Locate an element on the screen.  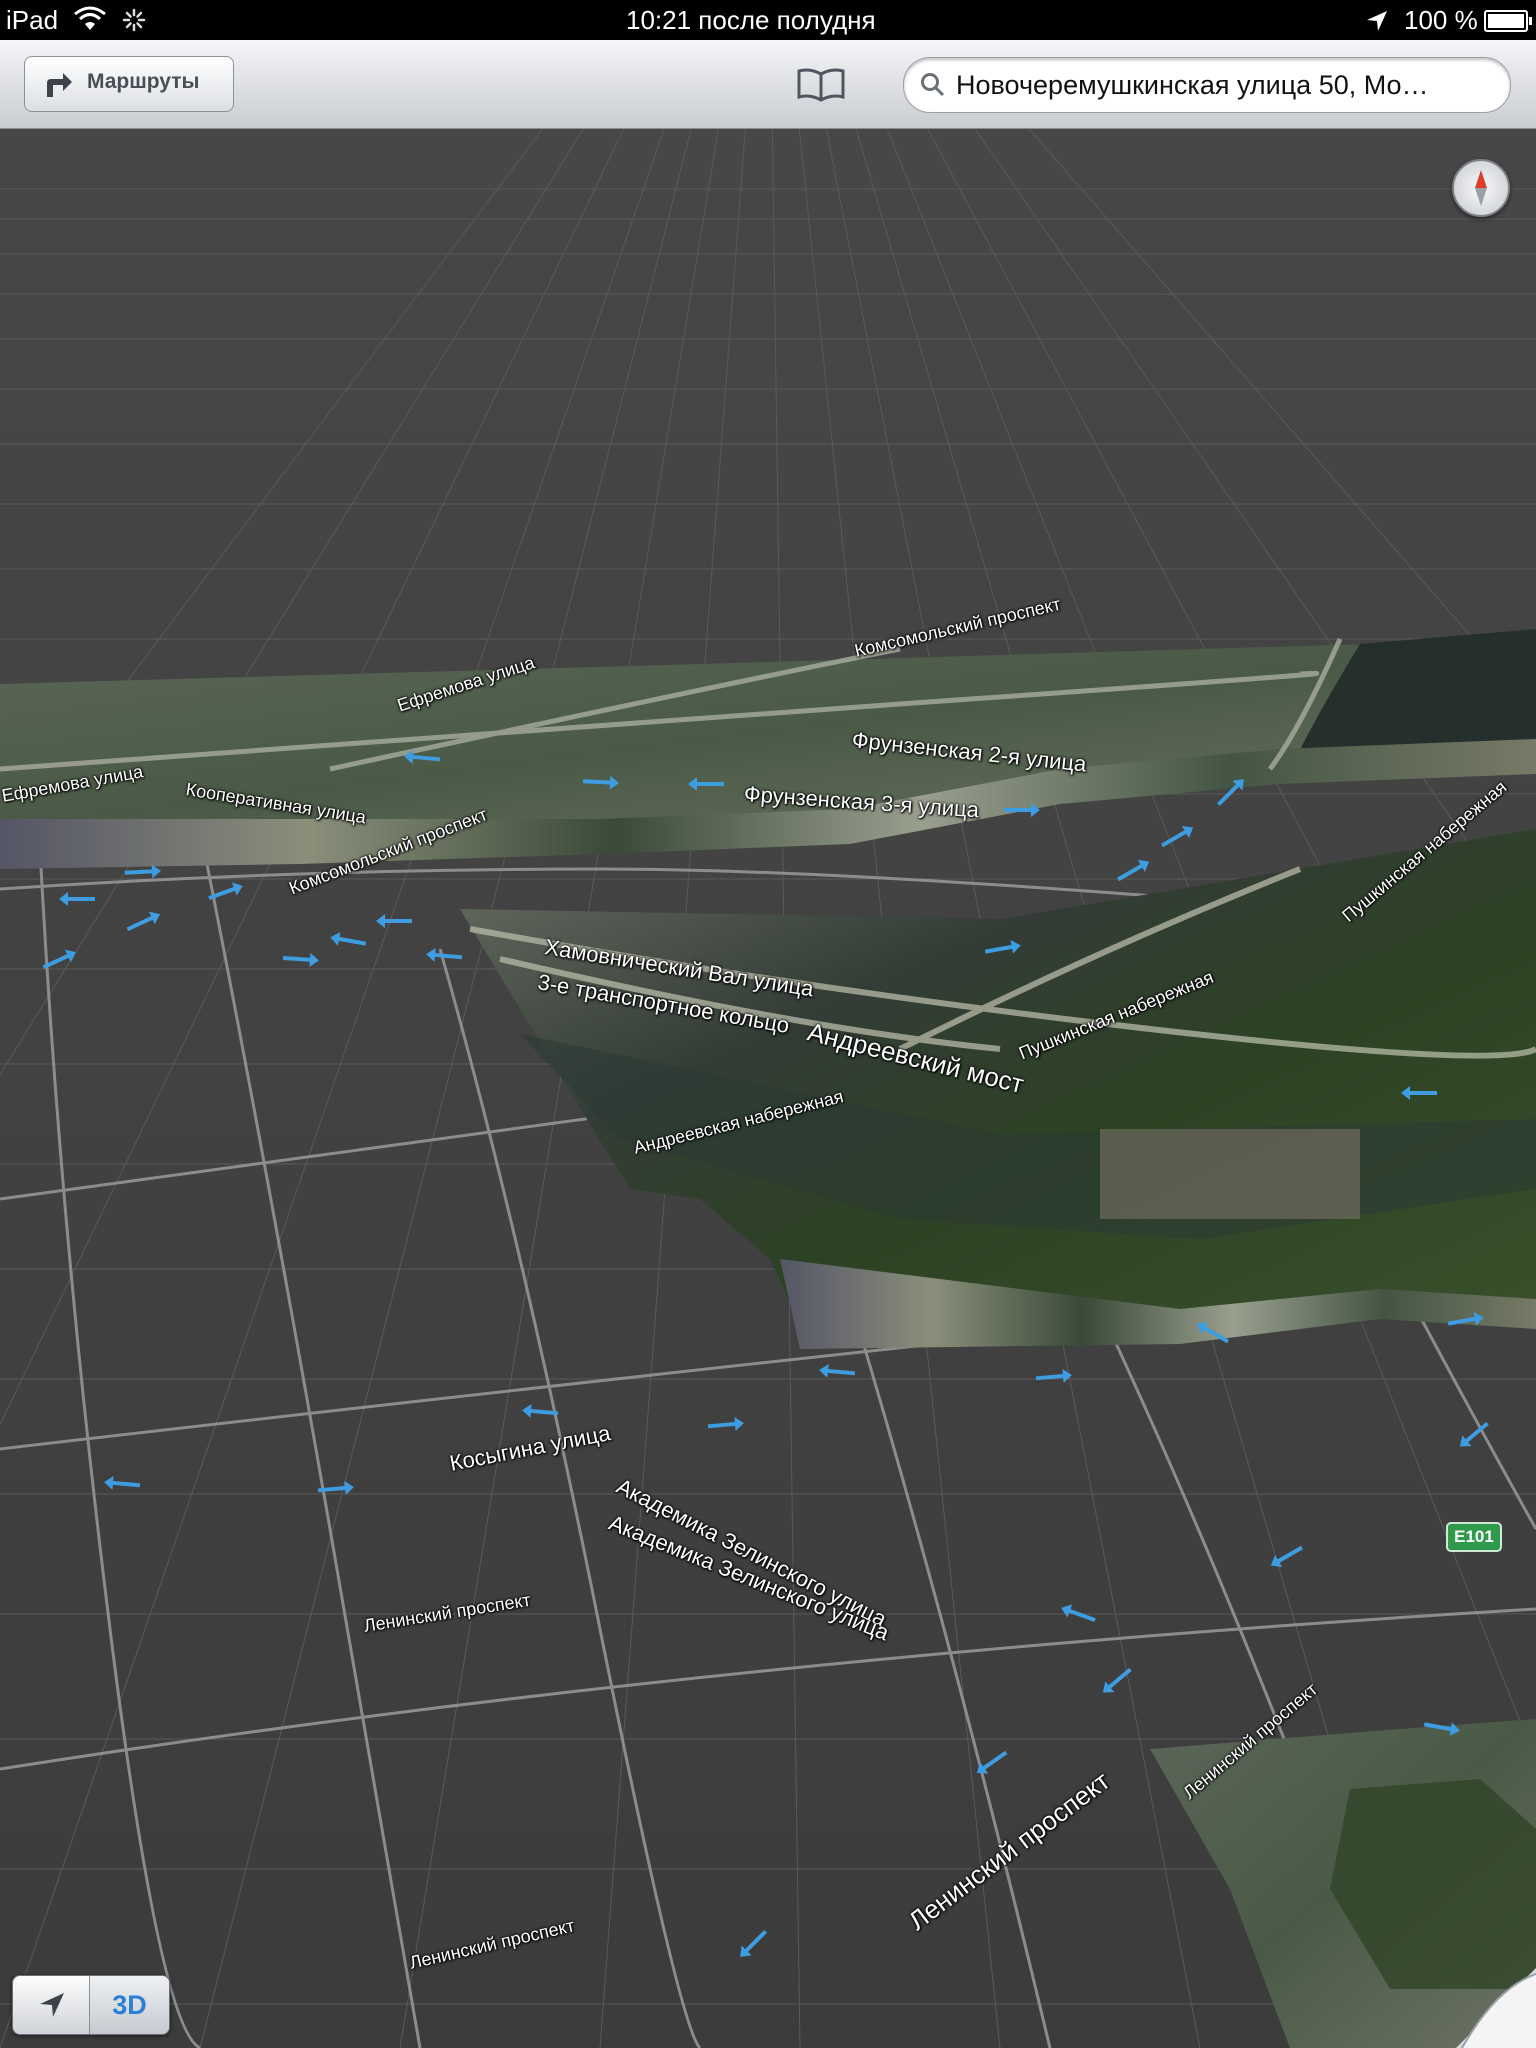
map-controls: 3D is located at coordinates (91, 2005).